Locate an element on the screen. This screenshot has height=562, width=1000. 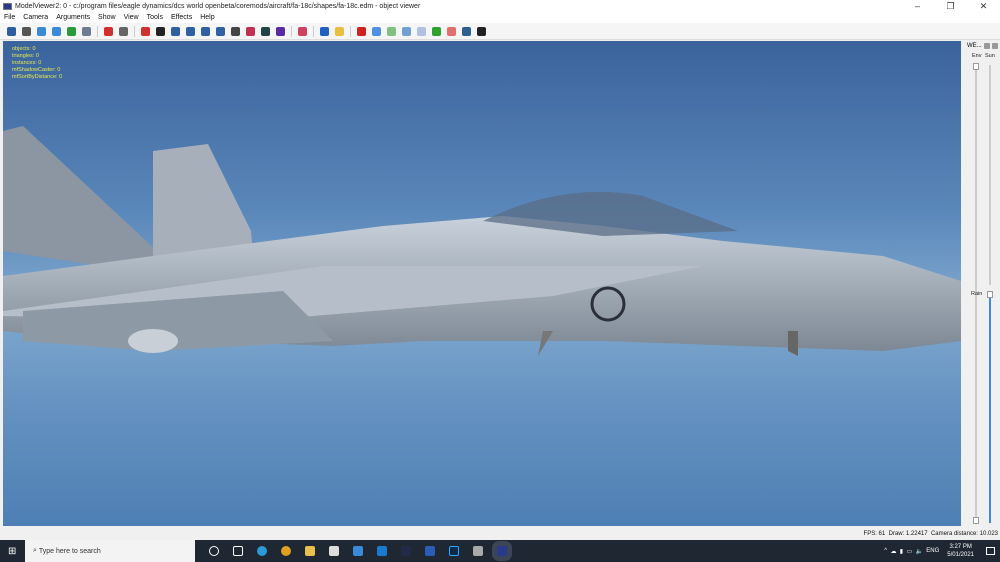
task-view-icon is located at coordinates (238, 551).